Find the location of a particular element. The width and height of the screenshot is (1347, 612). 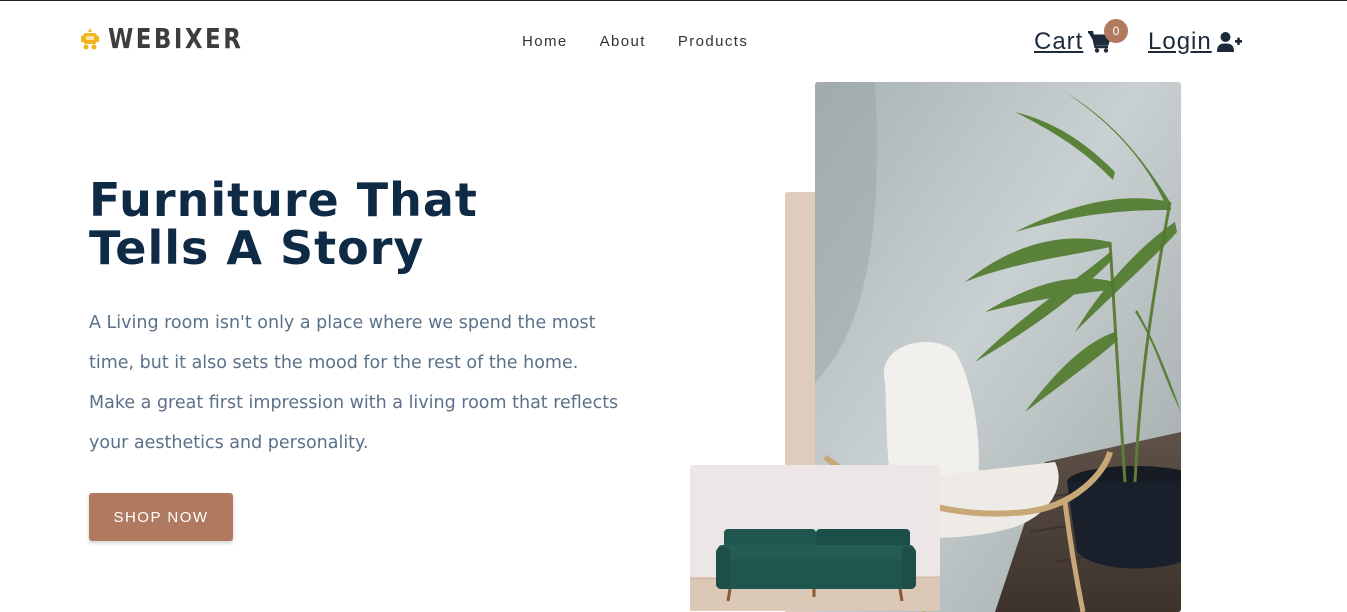

hero-title-line1: Furniture That is located at coordinates (283, 200).